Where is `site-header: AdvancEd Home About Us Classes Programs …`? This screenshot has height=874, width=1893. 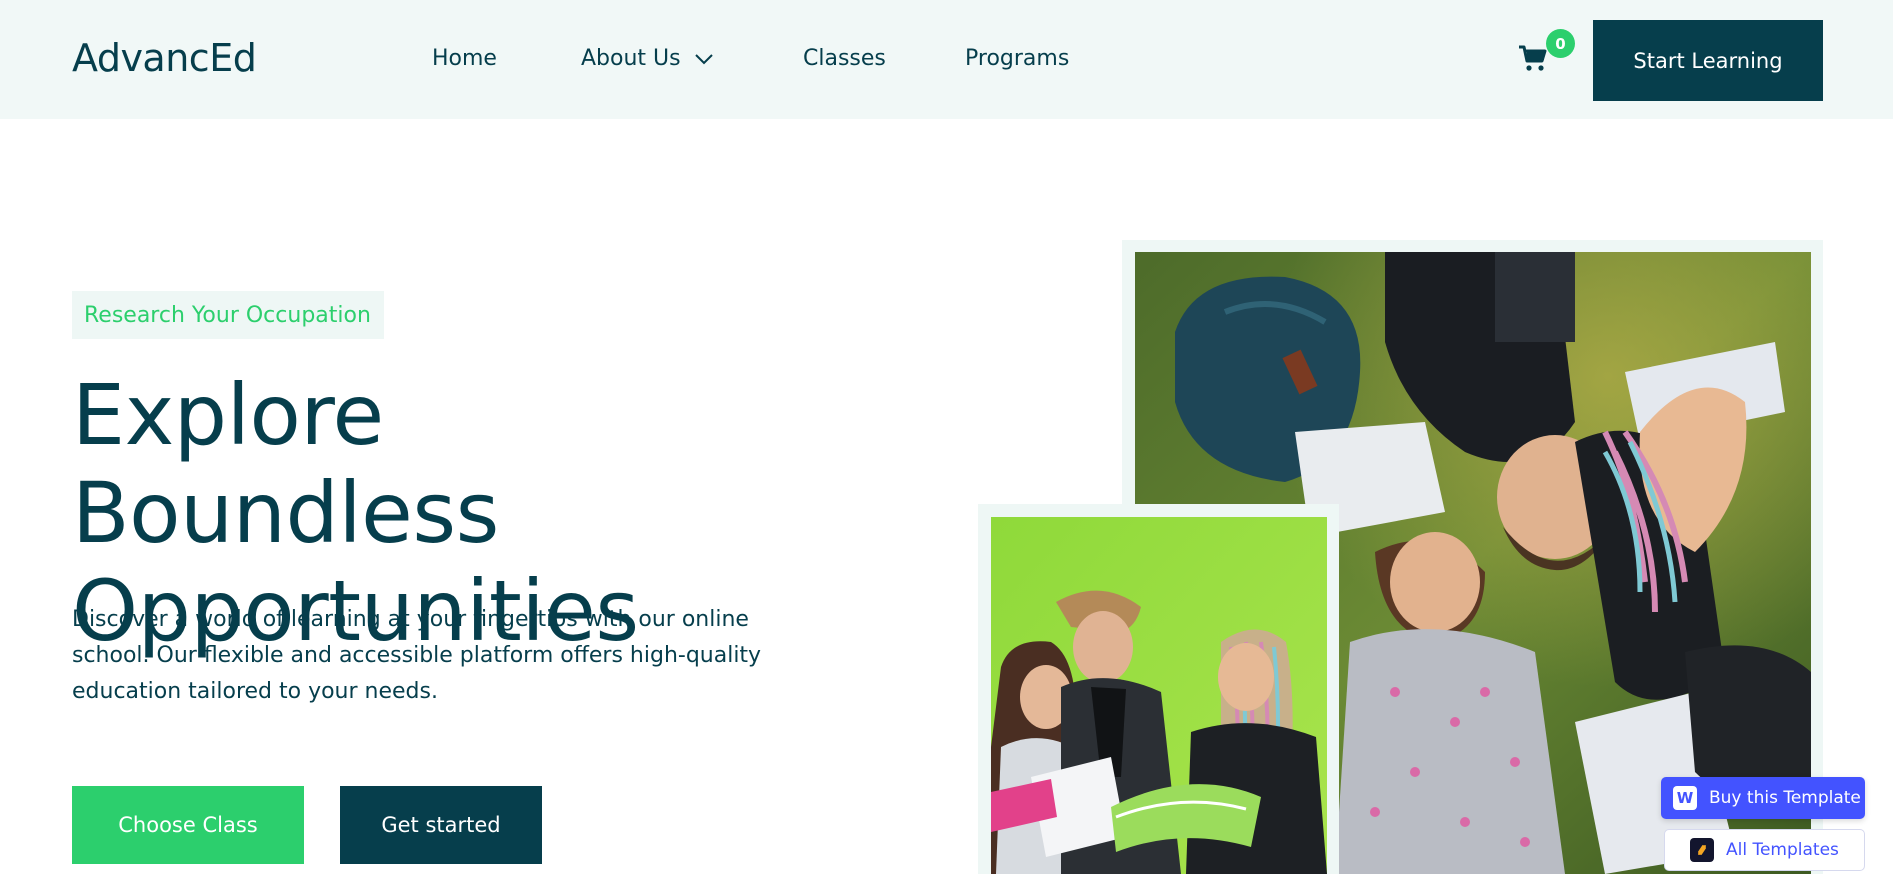 site-header: AdvancEd Home About Us Classes Programs … is located at coordinates (946, 59).